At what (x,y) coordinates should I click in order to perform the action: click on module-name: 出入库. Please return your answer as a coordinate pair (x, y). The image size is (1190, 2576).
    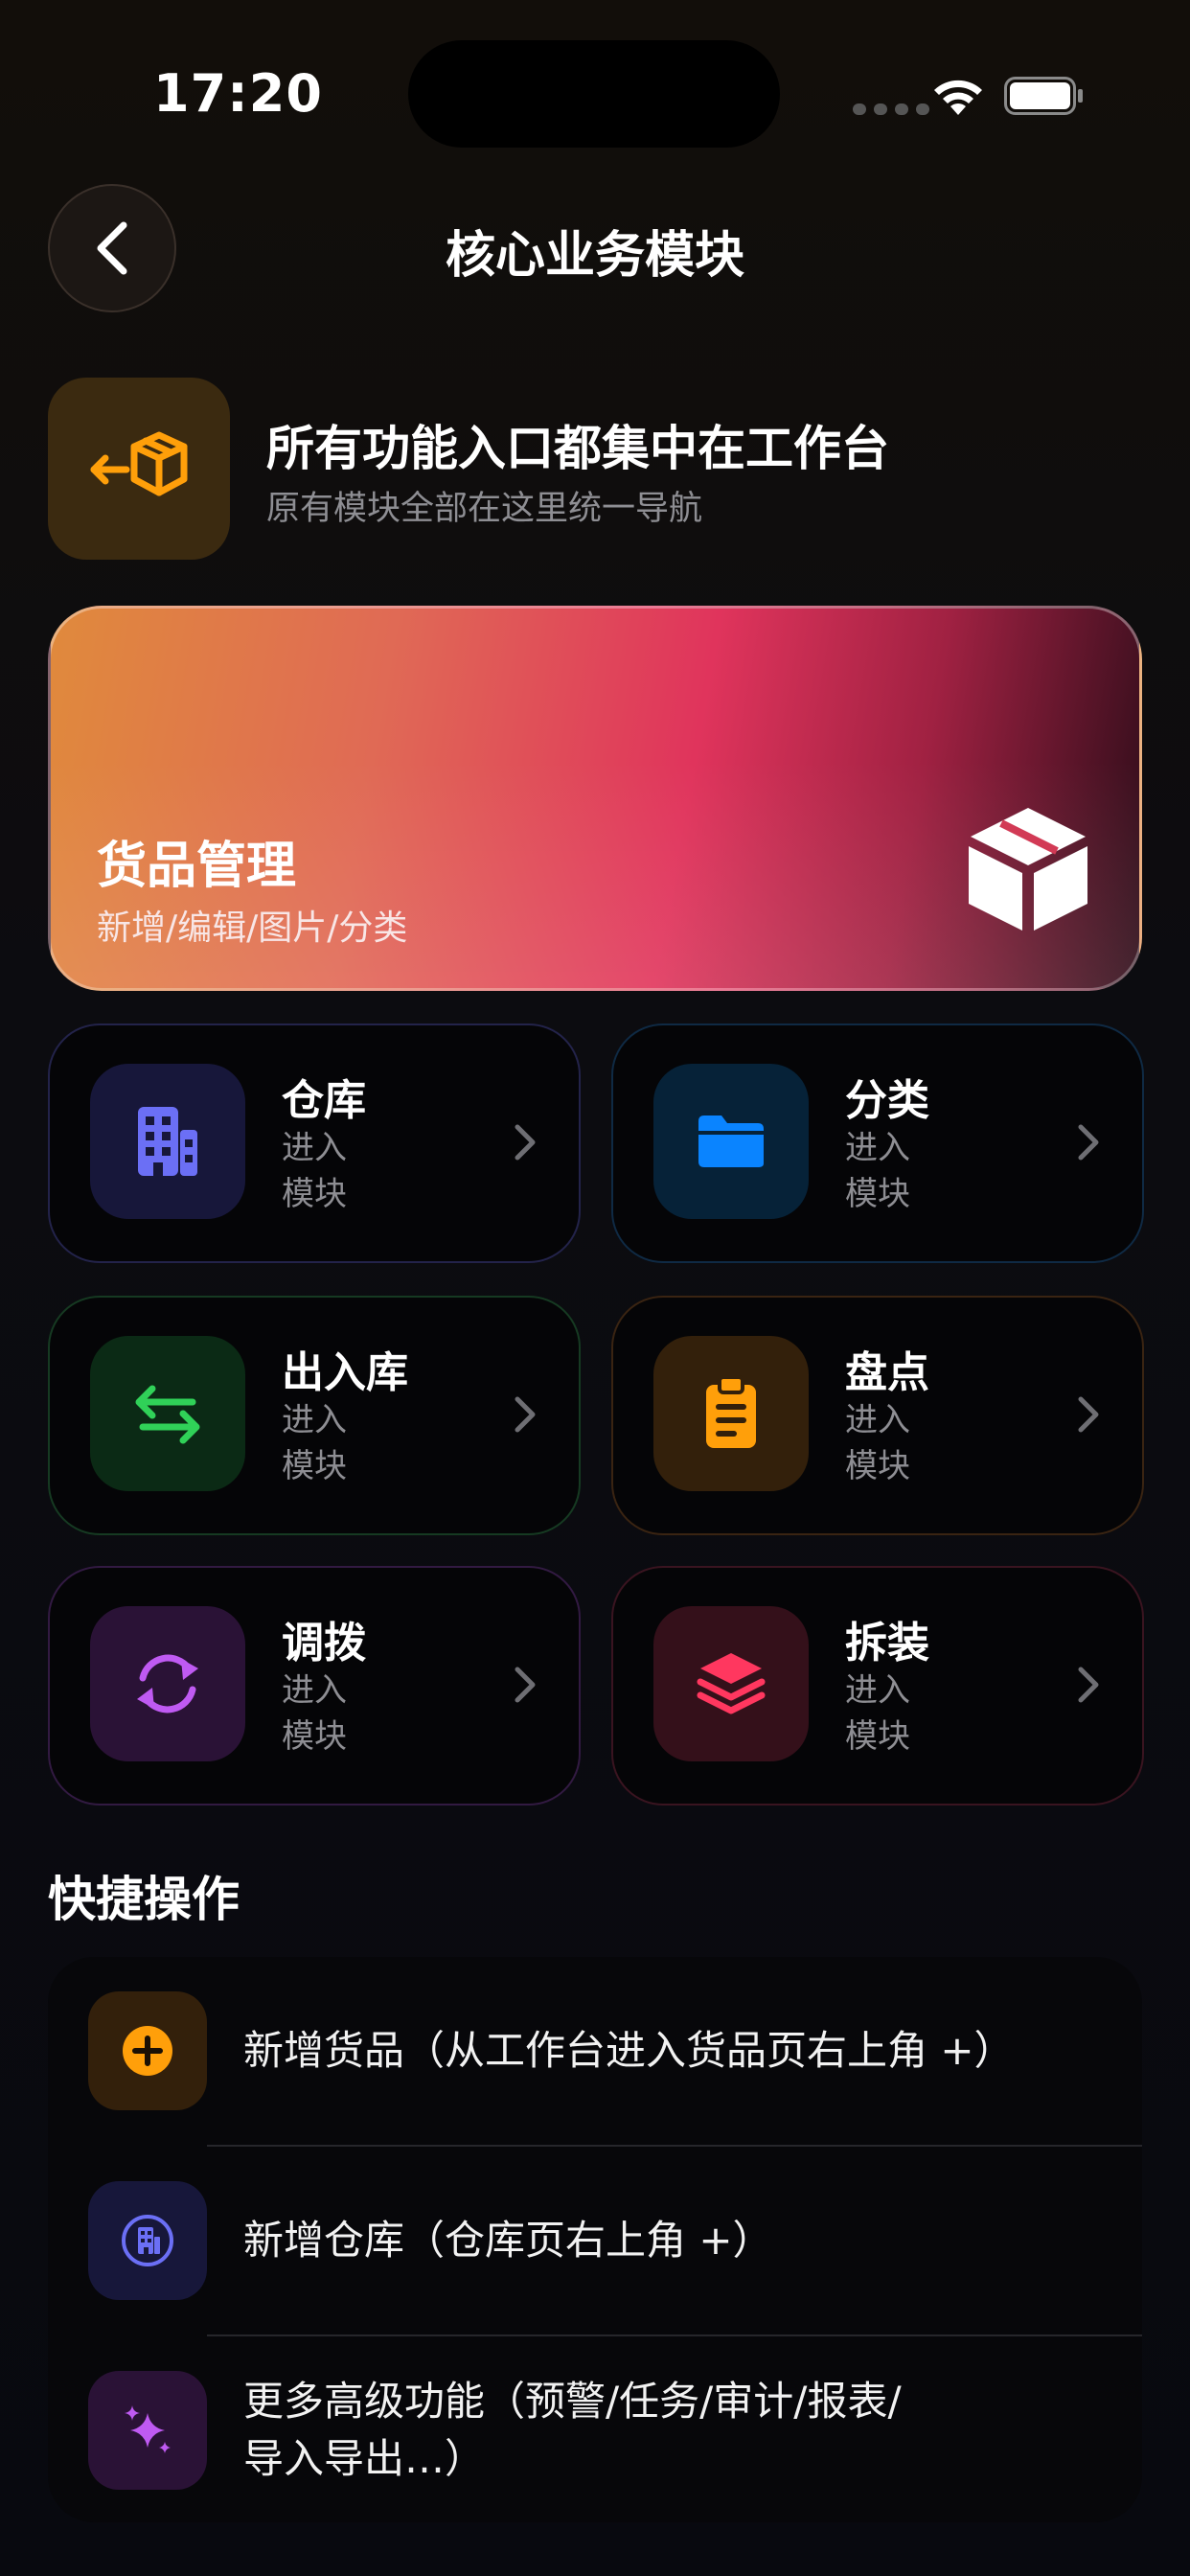
    Looking at the image, I should click on (345, 1372).